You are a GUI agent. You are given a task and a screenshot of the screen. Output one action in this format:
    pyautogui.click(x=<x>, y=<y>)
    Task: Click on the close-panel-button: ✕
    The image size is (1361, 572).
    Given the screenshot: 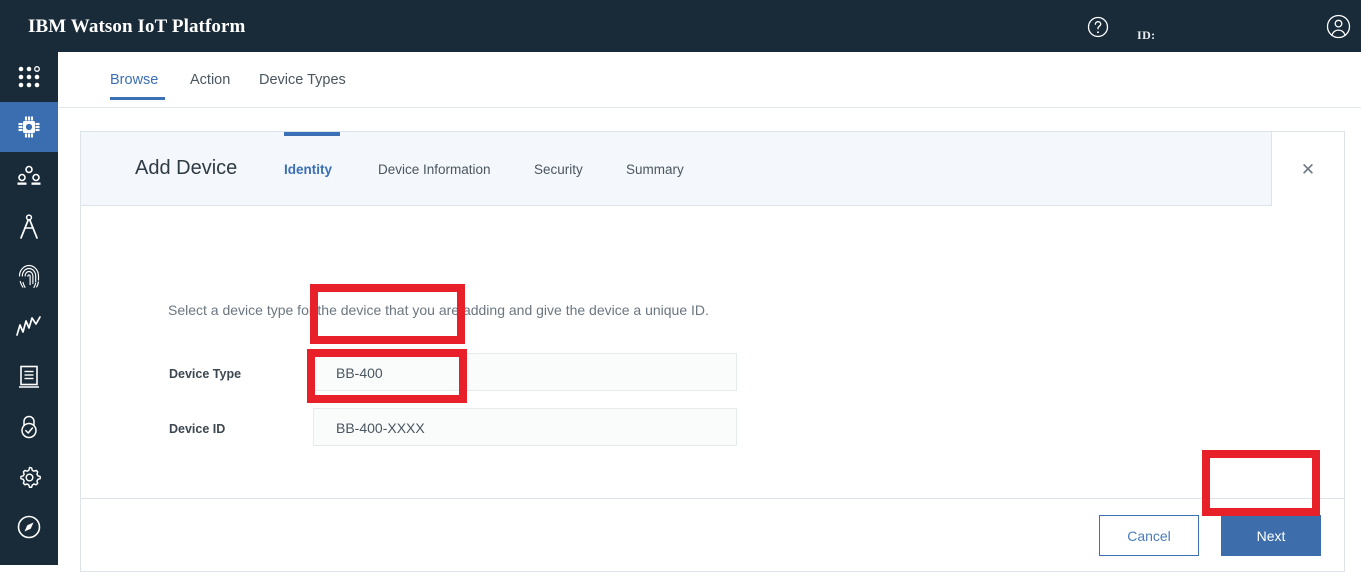 What is the action you would take?
    pyautogui.click(x=1307, y=169)
    